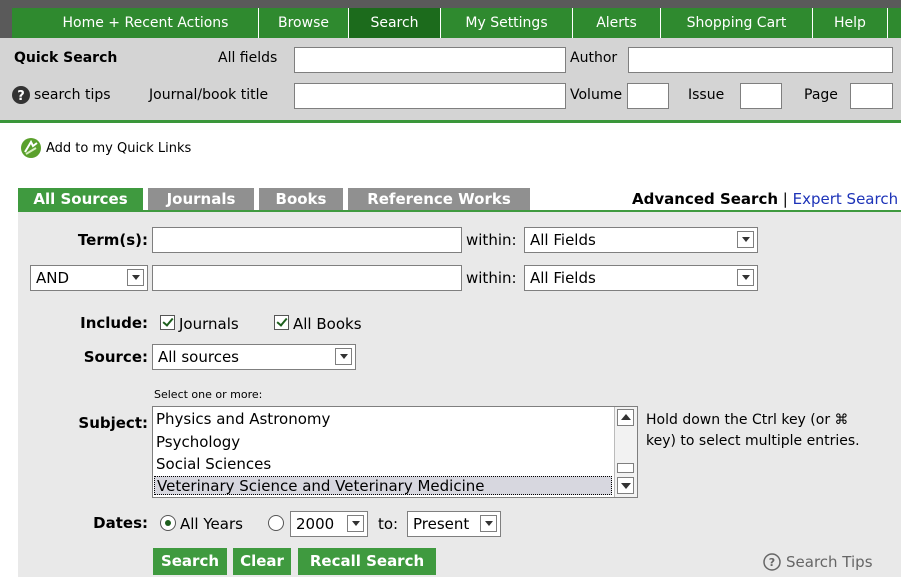 This screenshot has width=901, height=577. Describe the element at coordinates (301, 199) in the screenshot. I see `tab-books: Books` at that location.